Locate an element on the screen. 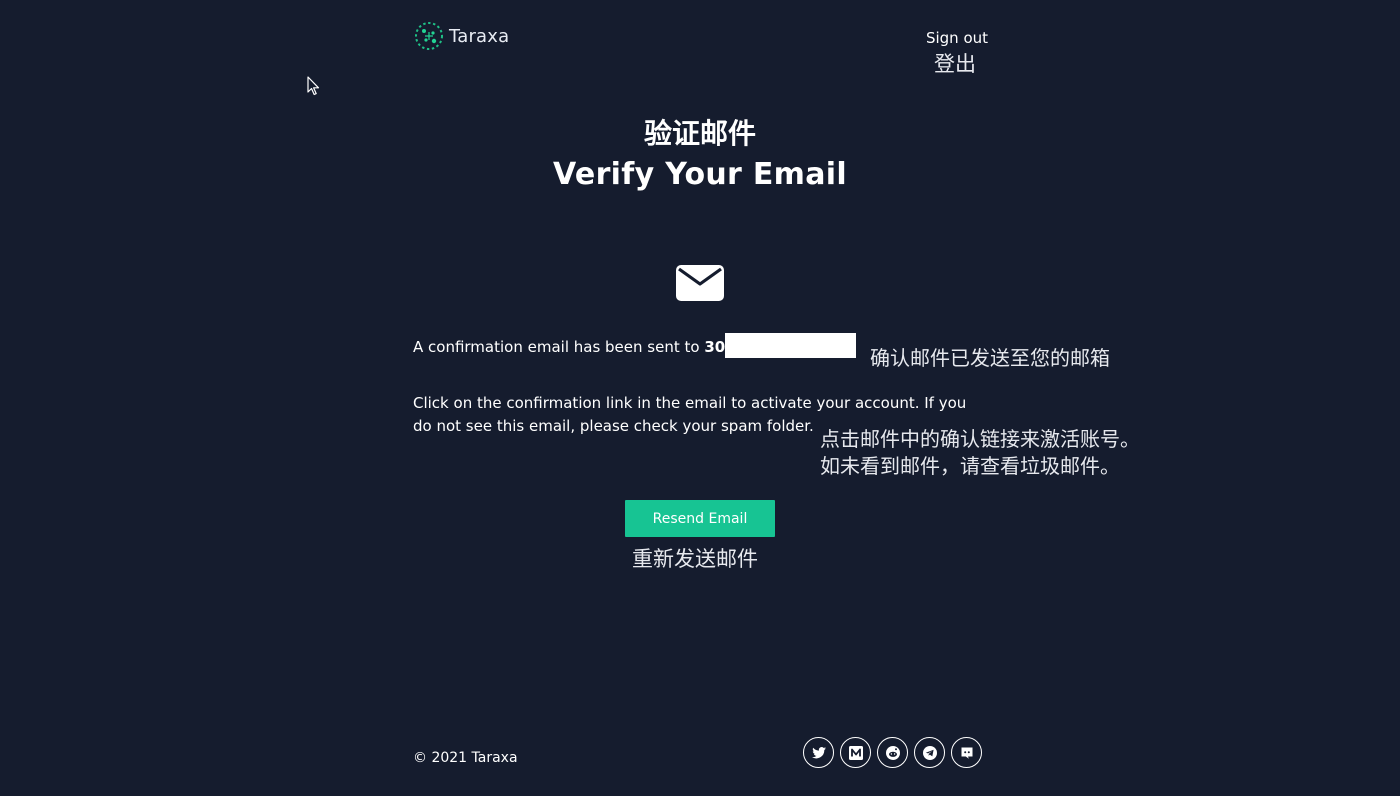 The height and width of the screenshot is (796, 1400). discord-link is located at coordinates (966, 752).